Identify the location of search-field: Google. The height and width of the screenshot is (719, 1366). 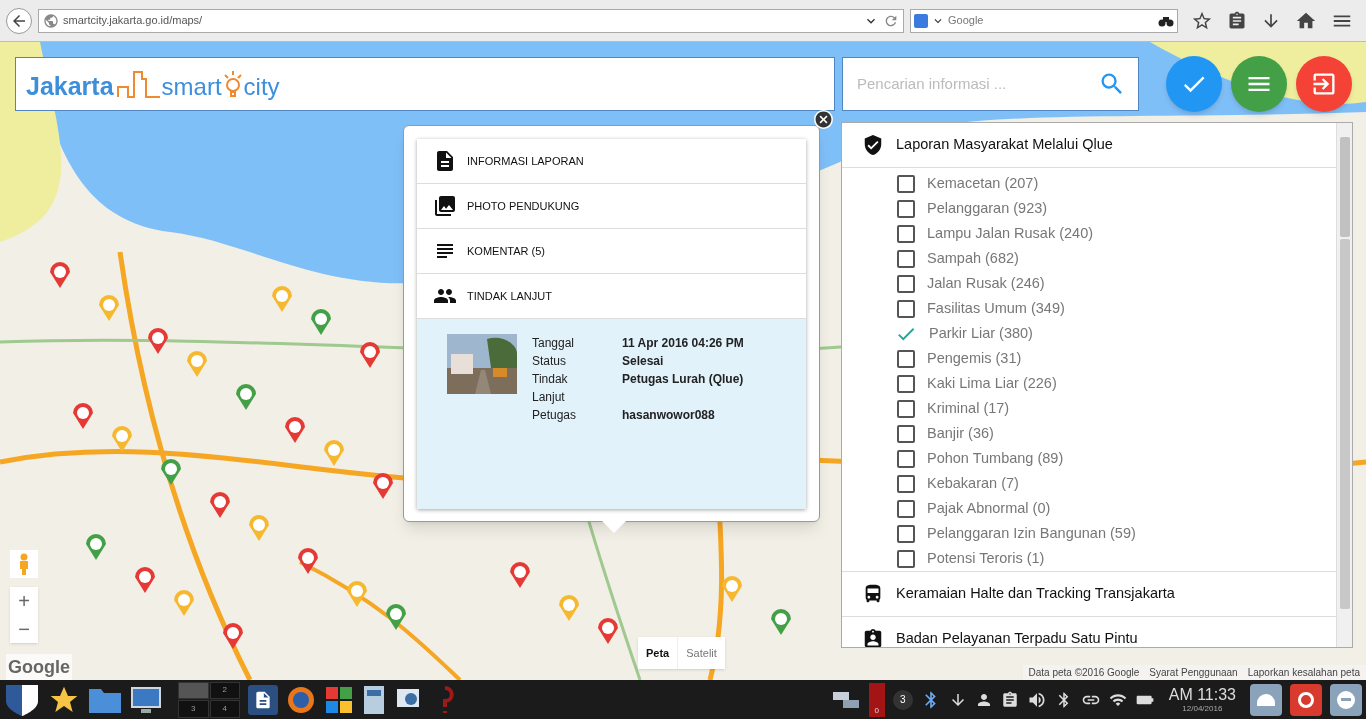
(1044, 20).